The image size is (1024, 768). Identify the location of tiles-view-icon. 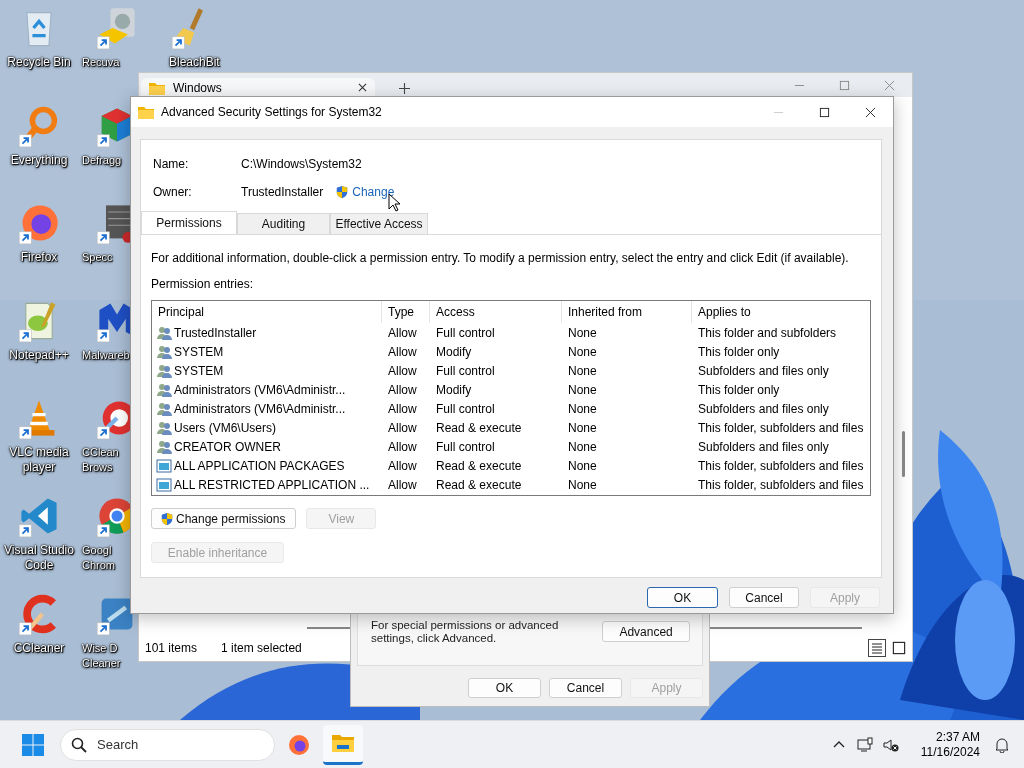
(899, 648).